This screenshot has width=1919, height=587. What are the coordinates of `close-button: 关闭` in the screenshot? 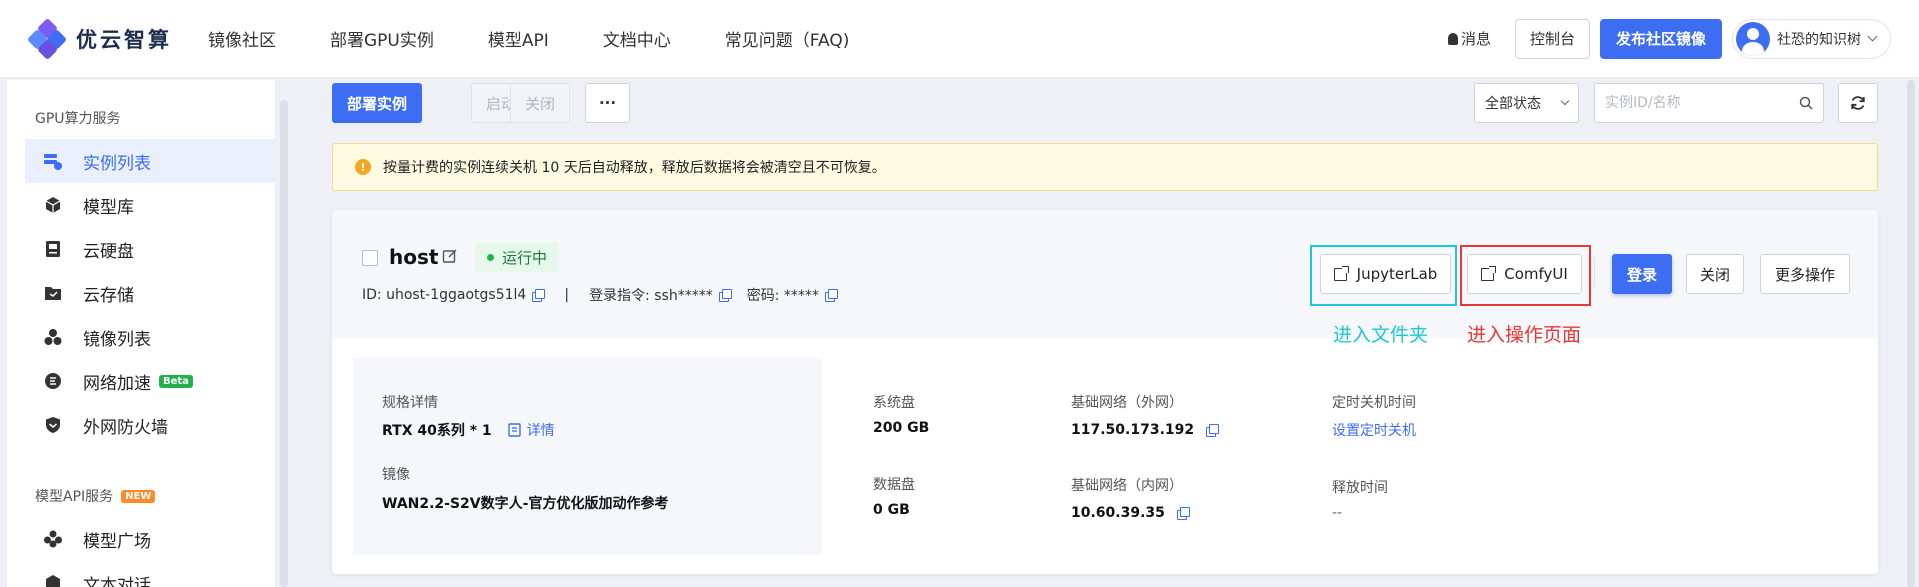 It's located at (1715, 274).